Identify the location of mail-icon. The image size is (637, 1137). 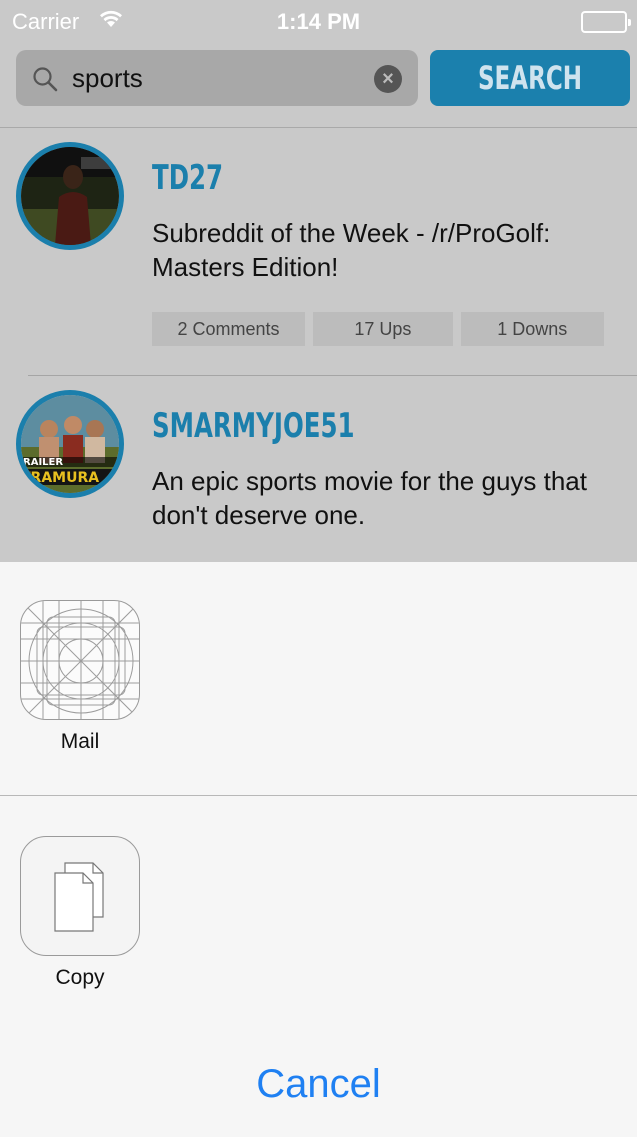
(80, 660).